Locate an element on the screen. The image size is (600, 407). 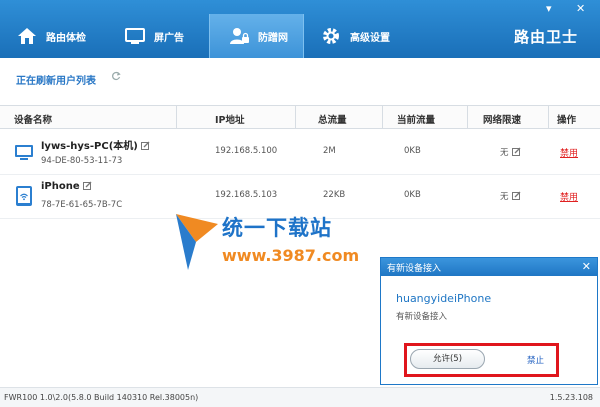
watermark-name: 统一下载站 is located at coordinates (277, 228).